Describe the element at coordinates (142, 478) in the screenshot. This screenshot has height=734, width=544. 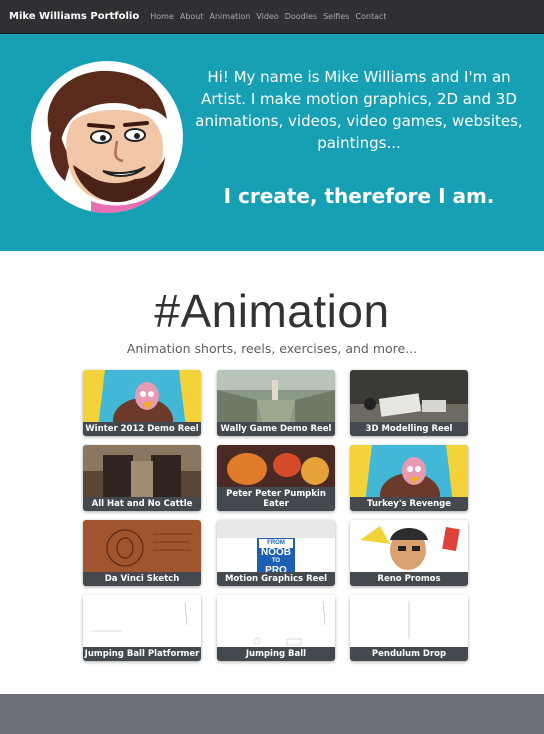
I see `card-all-hat-and-no-cattle: All Hat and No Cattle` at that location.